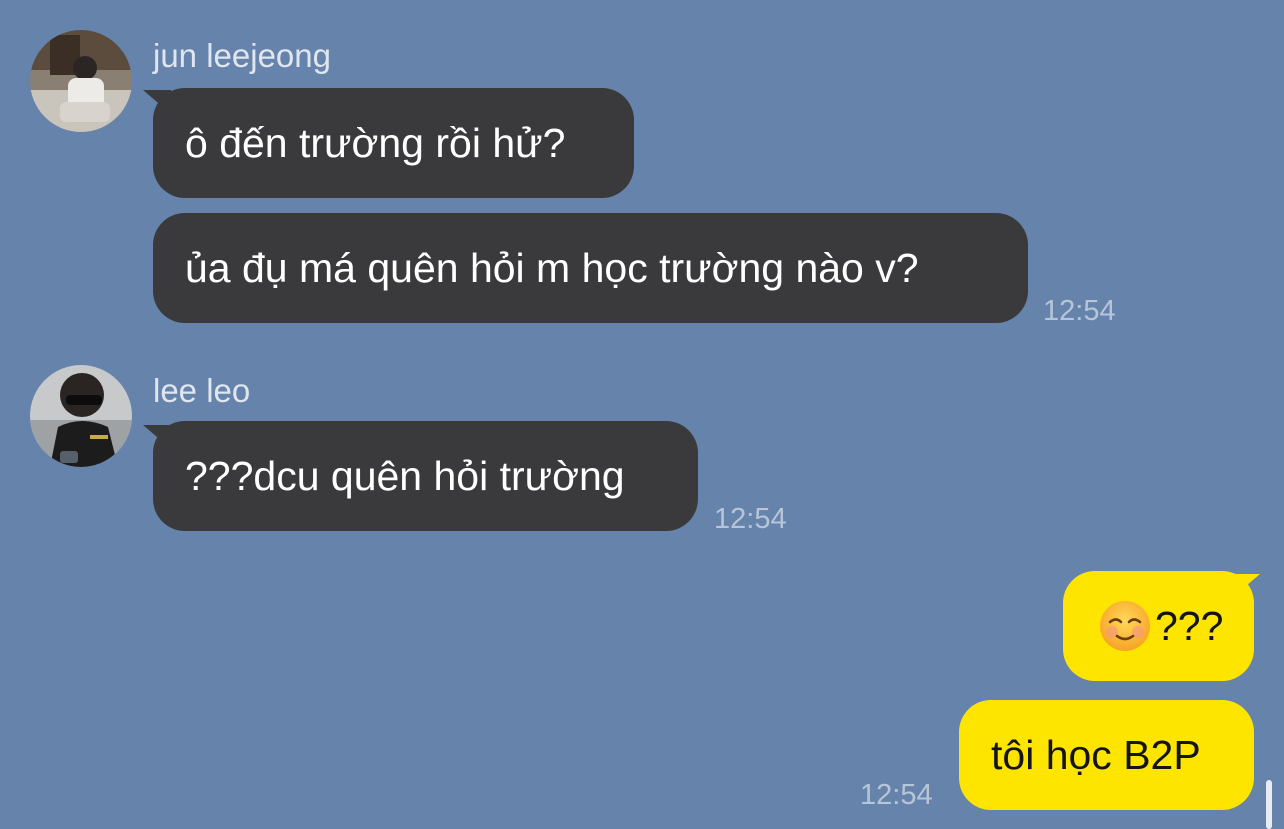  Describe the element at coordinates (1125, 626) in the screenshot. I see `smiling-face-icon` at that location.